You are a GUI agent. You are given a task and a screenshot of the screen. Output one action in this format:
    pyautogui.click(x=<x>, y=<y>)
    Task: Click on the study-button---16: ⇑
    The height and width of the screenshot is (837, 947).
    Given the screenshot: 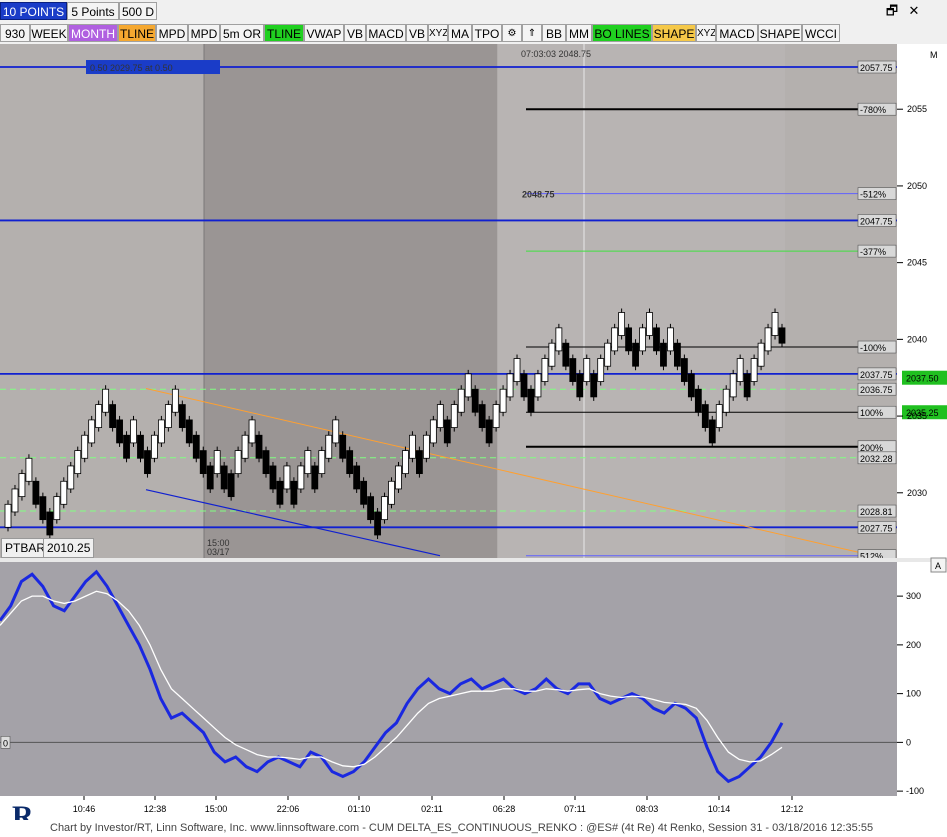 What is the action you would take?
    pyautogui.click(x=532, y=33)
    